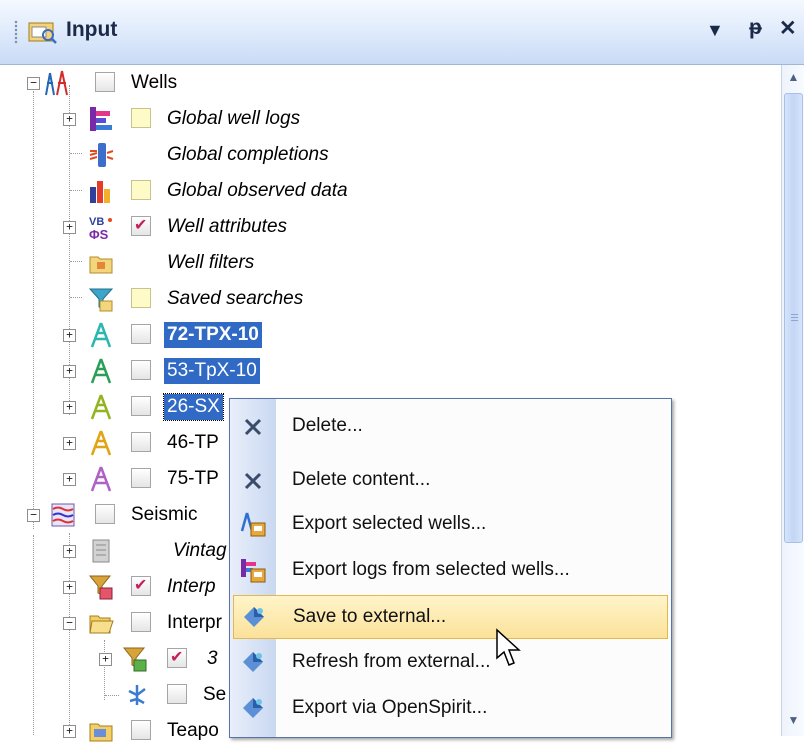 The image size is (804, 749). What do you see at coordinates (141, 730) in the screenshot?
I see `teapot-checkbox` at bounding box center [141, 730].